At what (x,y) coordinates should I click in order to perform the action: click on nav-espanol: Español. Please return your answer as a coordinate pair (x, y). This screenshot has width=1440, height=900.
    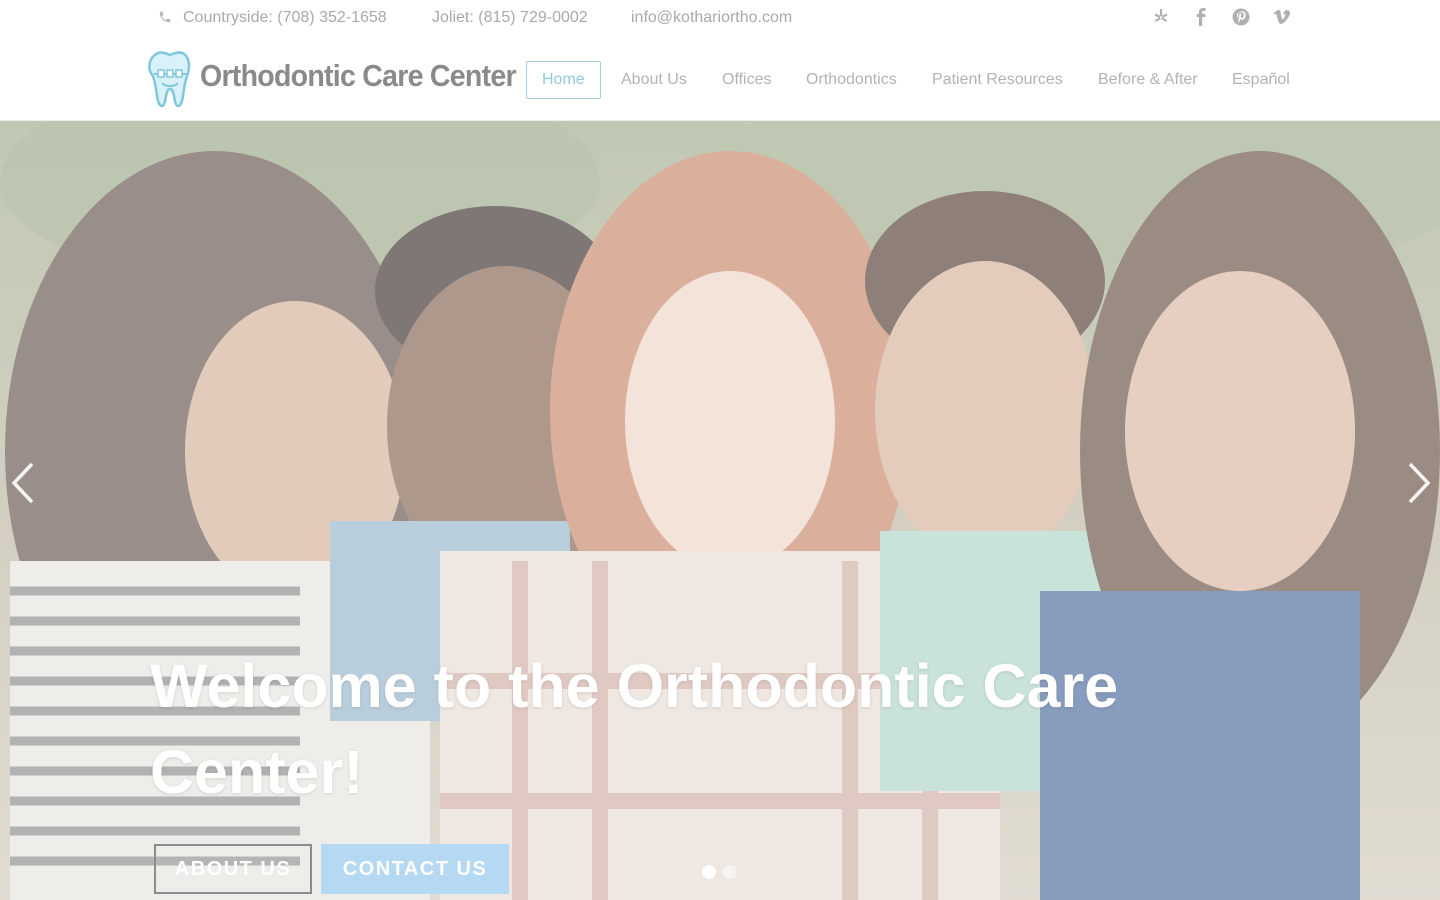
    Looking at the image, I should click on (1261, 80).